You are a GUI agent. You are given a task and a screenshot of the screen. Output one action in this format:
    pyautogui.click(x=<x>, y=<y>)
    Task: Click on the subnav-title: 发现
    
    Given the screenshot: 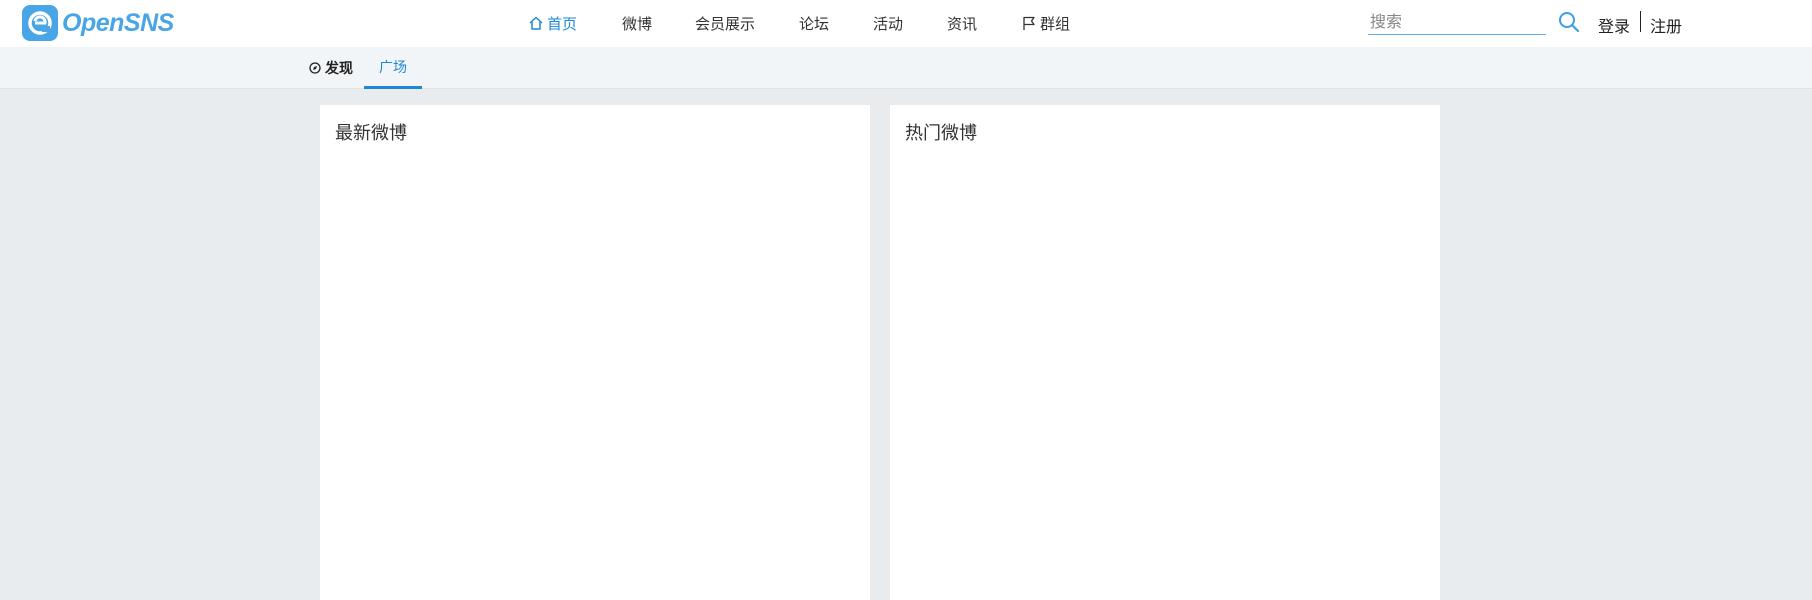 What is the action you would take?
    pyautogui.click(x=331, y=68)
    